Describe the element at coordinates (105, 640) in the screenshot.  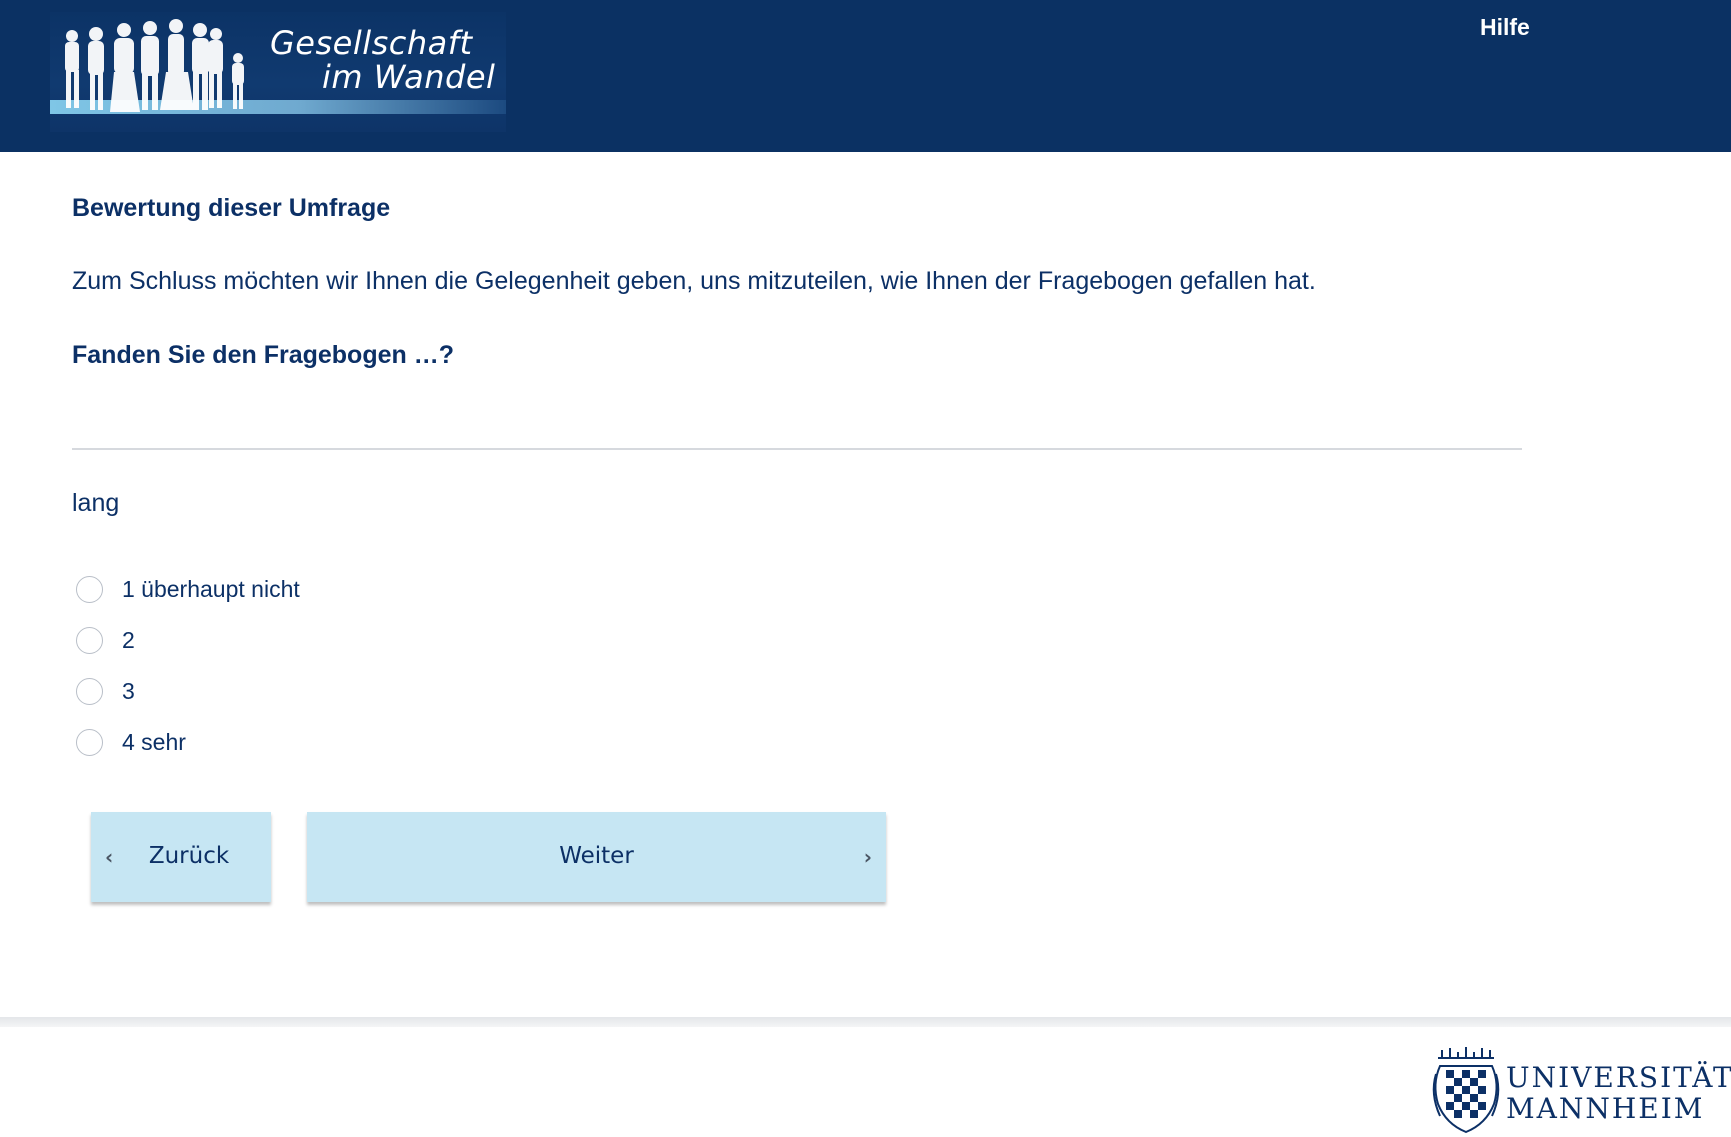
I see `option-2: 2` at that location.